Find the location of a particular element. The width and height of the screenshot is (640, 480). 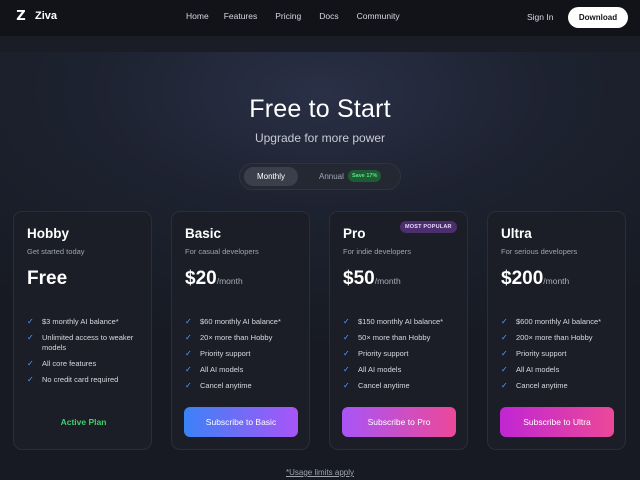

toggle-monthly: Monthly is located at coordinates (271, 176).